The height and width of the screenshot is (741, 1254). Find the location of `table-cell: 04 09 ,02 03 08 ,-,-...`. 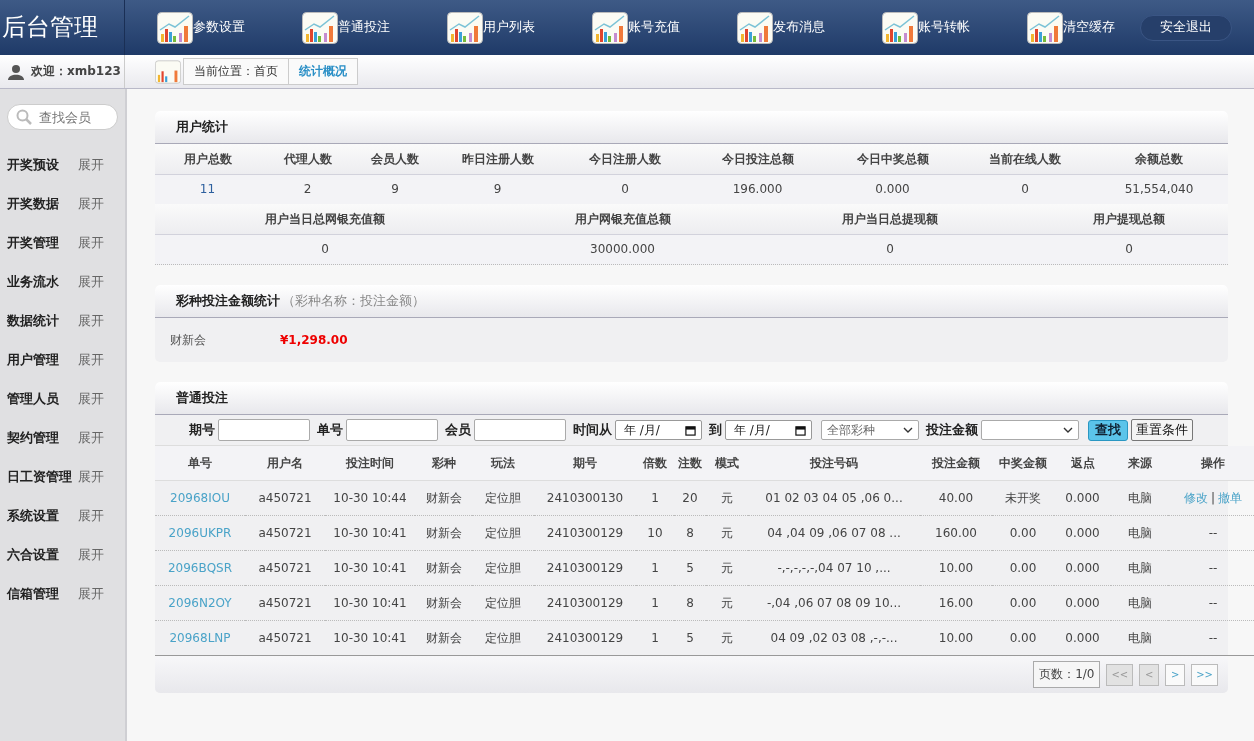

table-cell: 04 09 ,02 03 08 ,-,-... is located at coordinates (834, 638).